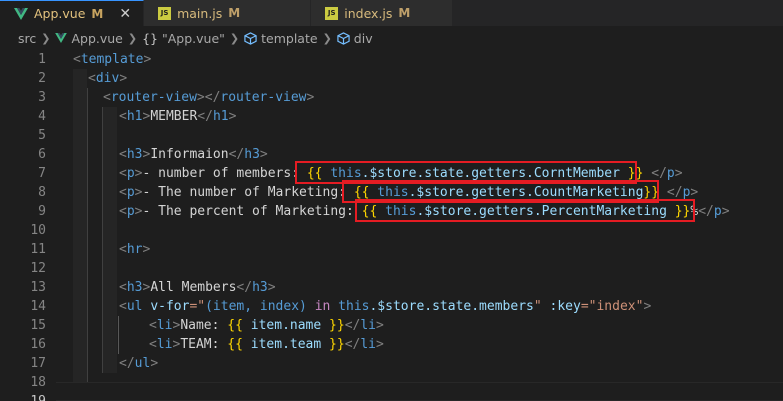 The width and height of the screenshot is (783, 401). What do you see at coordinates (38, 325) in the screenshot?
I see `line-number: 15` at bounding box center [38, 325].